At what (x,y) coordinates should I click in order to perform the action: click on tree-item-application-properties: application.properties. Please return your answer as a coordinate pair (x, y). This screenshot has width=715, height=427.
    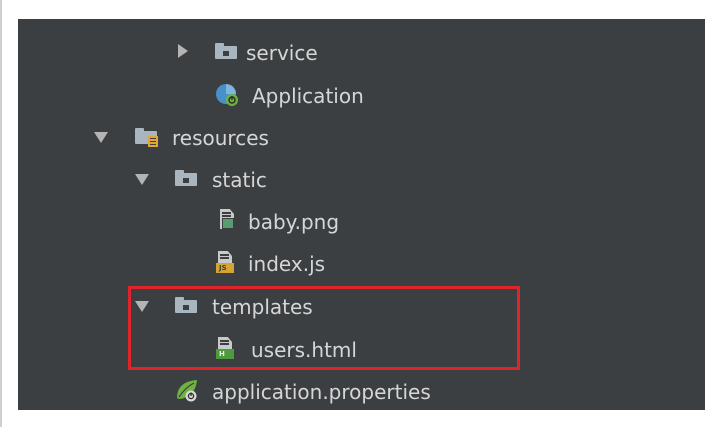
    Looking at the image, I should click on (361, 392).